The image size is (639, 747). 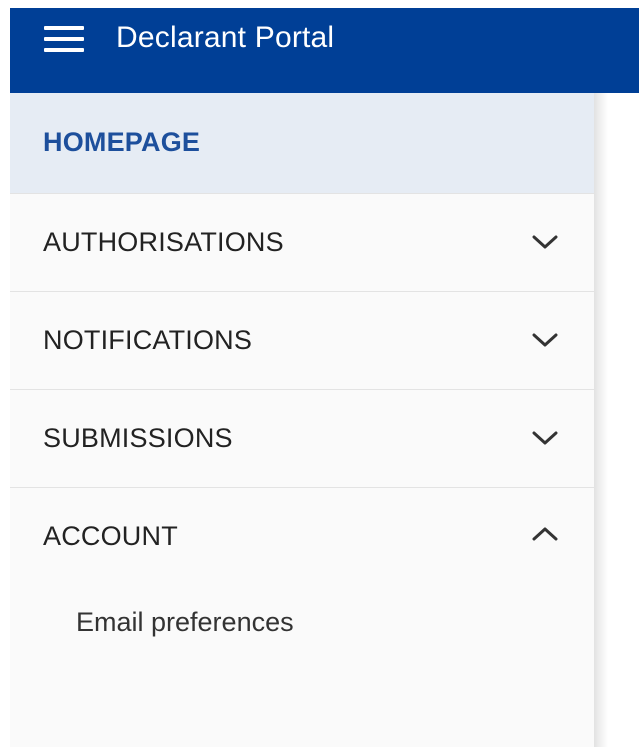 What do you see at coordinates (601, 420) in the screenshot?
I see `content-shadow` at bounding box center [601, 420].